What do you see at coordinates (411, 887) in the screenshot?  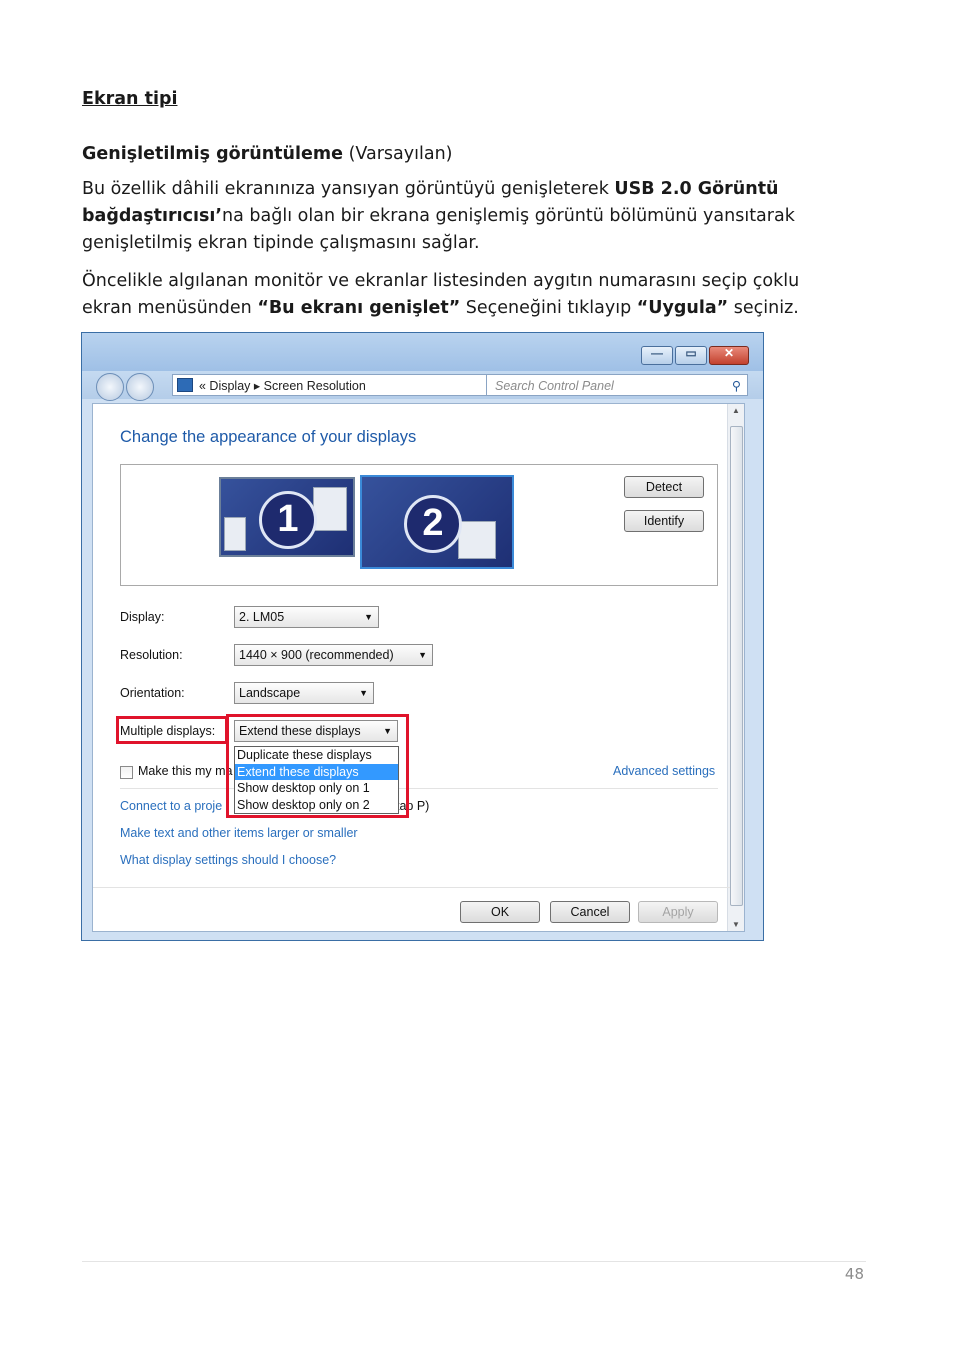 I see `footer-divider` at bounding box center [411, 887].